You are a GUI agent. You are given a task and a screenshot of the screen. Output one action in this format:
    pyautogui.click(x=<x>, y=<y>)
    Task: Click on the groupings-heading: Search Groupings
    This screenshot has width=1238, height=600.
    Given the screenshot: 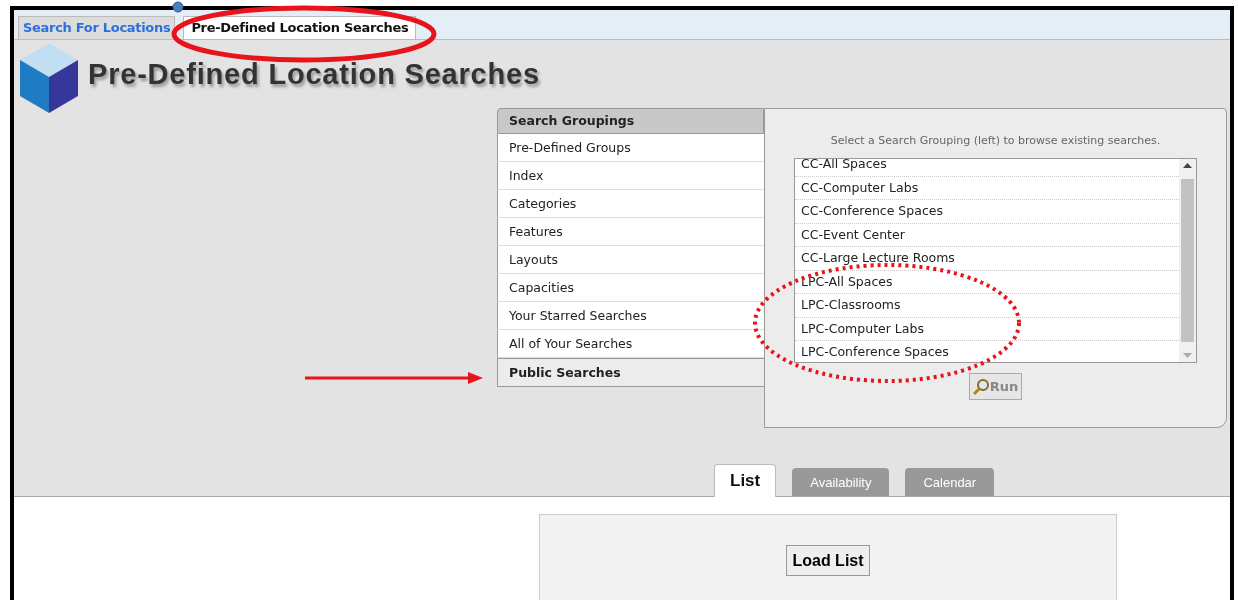 What is the action you would take?
    pyautogui.click(x=630, y=121)
    